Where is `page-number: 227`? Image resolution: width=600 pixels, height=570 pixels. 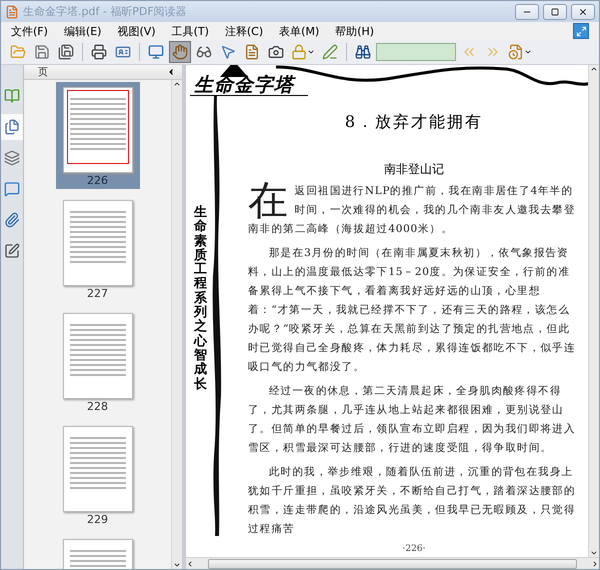 page-number: 227 is located at coordinates (97, 293).